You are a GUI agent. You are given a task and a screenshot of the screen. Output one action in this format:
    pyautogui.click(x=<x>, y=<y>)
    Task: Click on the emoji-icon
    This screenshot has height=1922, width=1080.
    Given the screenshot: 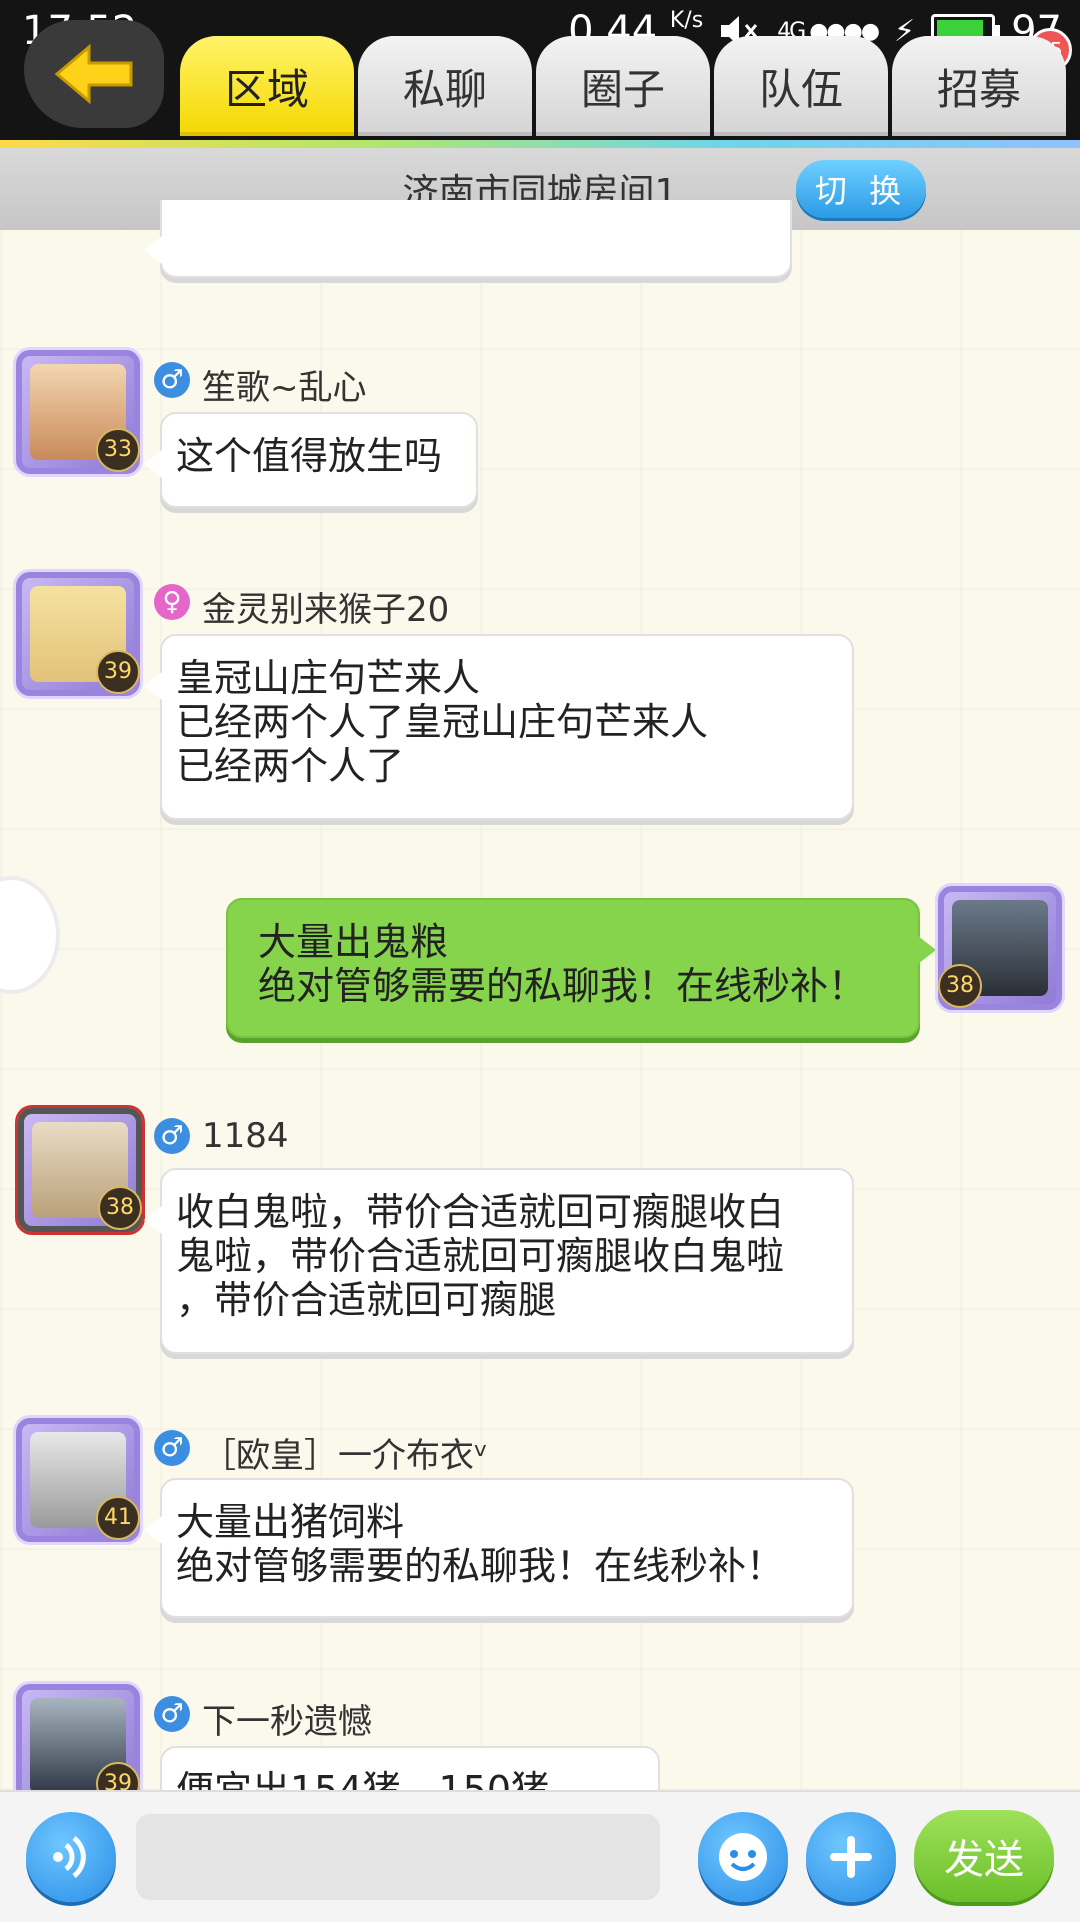 What is the action you would take?
    pyautogui.click(x=743, y=1857)
    